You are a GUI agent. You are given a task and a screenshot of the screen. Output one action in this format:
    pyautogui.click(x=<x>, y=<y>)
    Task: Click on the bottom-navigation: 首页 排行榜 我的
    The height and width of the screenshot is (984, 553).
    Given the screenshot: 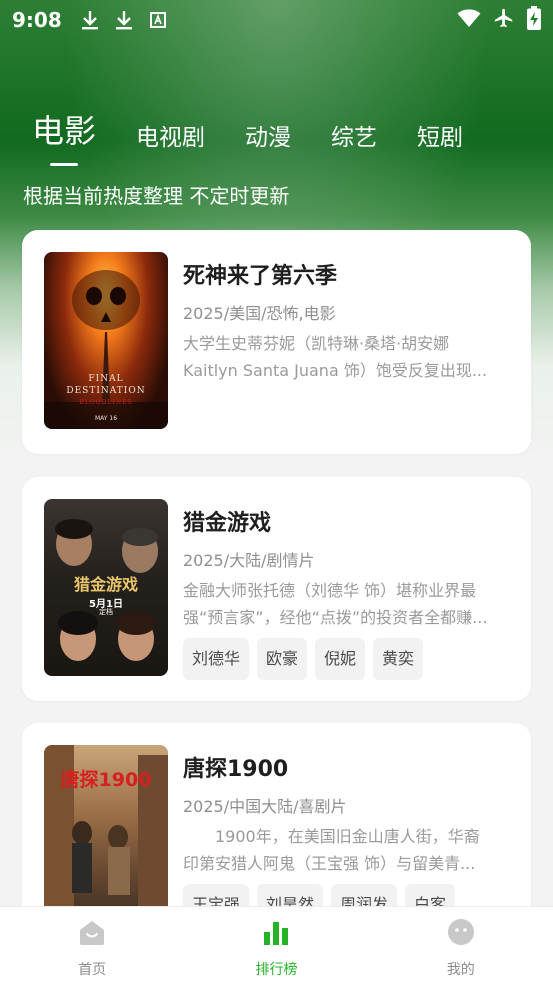 What is the action you would take?
    pyautogui.click(x=276, y=945)
    